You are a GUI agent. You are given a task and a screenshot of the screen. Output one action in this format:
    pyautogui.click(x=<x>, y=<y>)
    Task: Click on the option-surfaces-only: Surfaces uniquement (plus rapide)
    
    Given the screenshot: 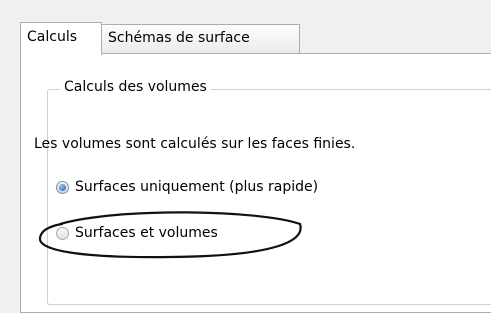 What is the action you would take?
    pyautogui.click(x=187, y=187)
    